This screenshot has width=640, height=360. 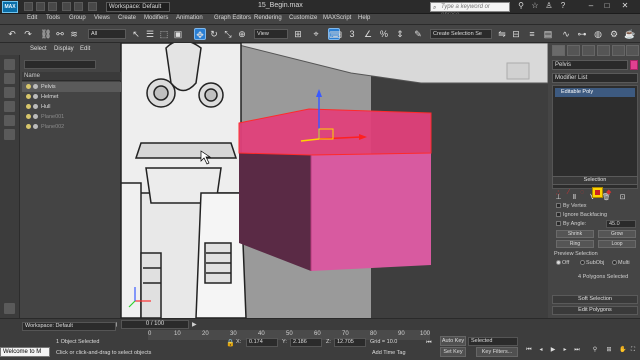 What do you see at coordinates (634, 65) in the screenshot?
I see `object-color-swatch` at bounding box center [634, 65].